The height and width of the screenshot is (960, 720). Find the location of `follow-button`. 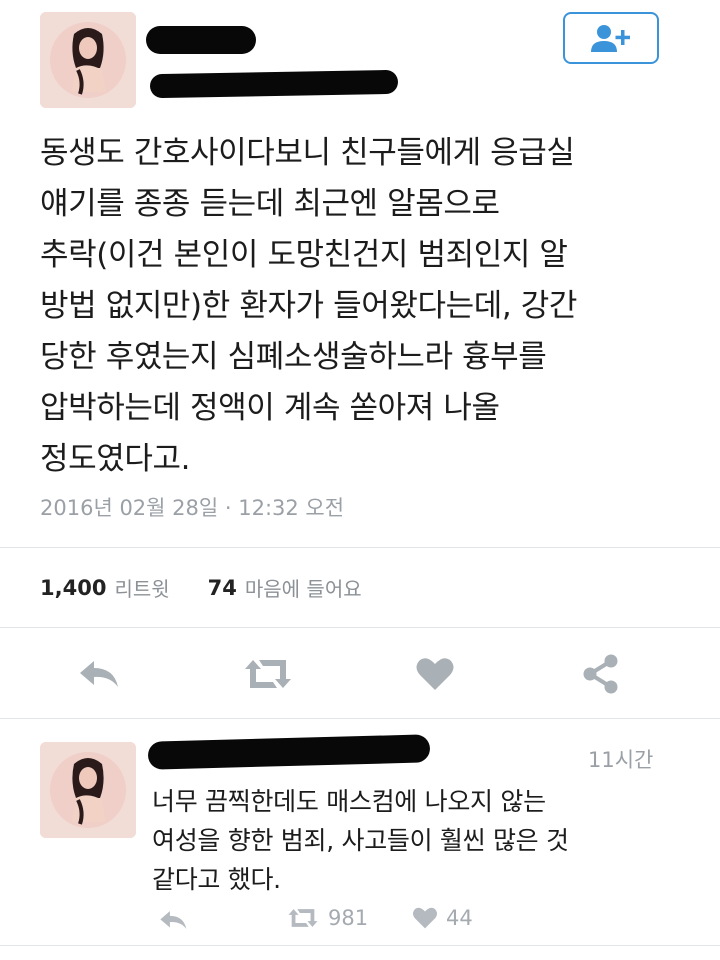

follow-button is located at coordinates (611, 38).